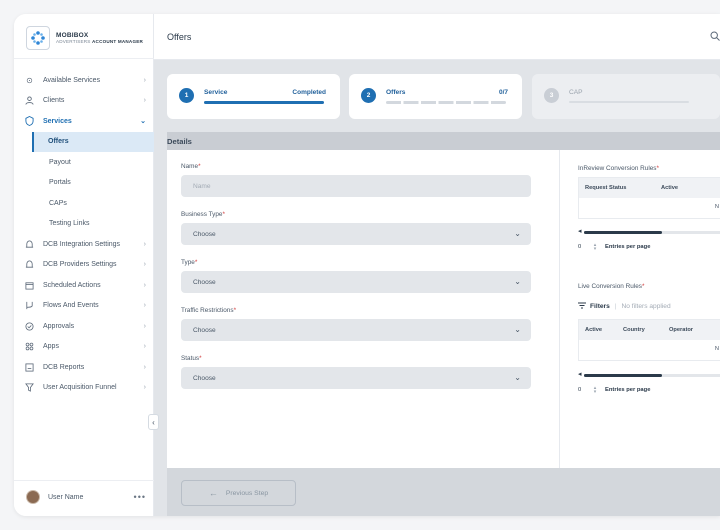  Describe the element at coordinates (264, 102) in the screenshot. I see `step-progress-bar` at that location.